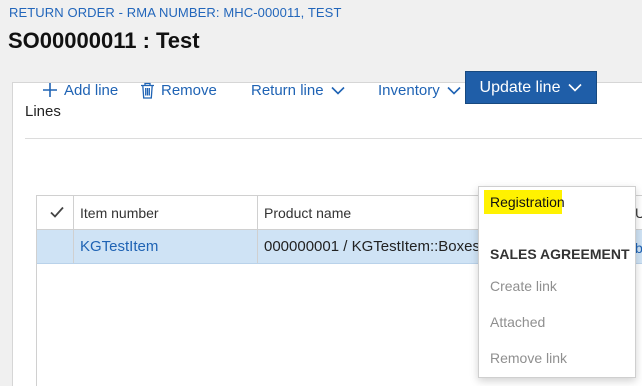 This screenshot has height=386, width=642. Describe the element at coordinates (308, 212) in the screenshot. I see `column-header-label: Product name` at that location.